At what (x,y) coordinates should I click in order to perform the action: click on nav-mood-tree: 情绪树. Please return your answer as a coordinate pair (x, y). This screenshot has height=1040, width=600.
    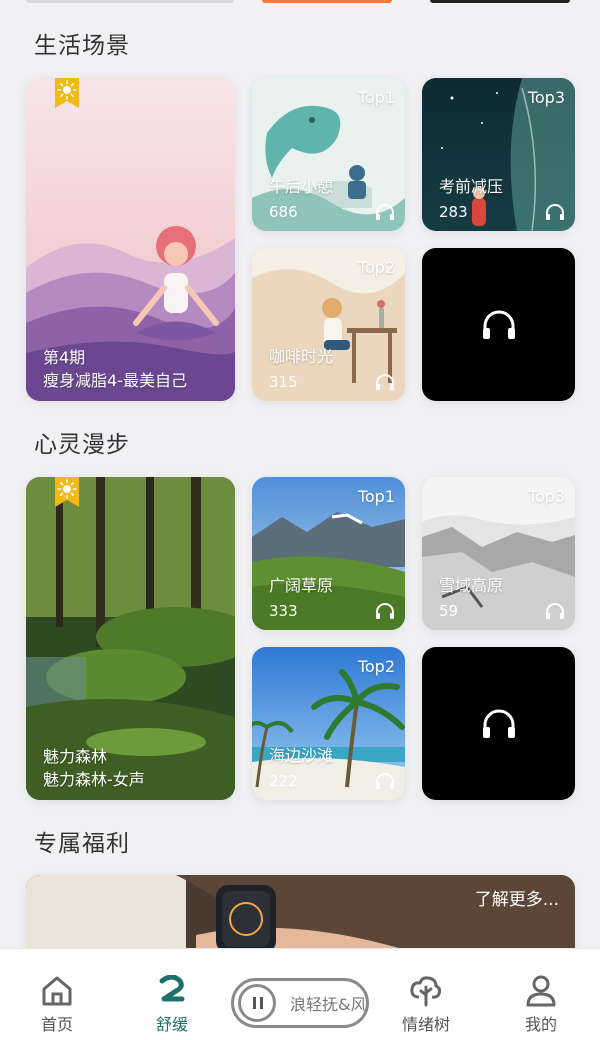
    Looking at the image, I should click on (426, 994).